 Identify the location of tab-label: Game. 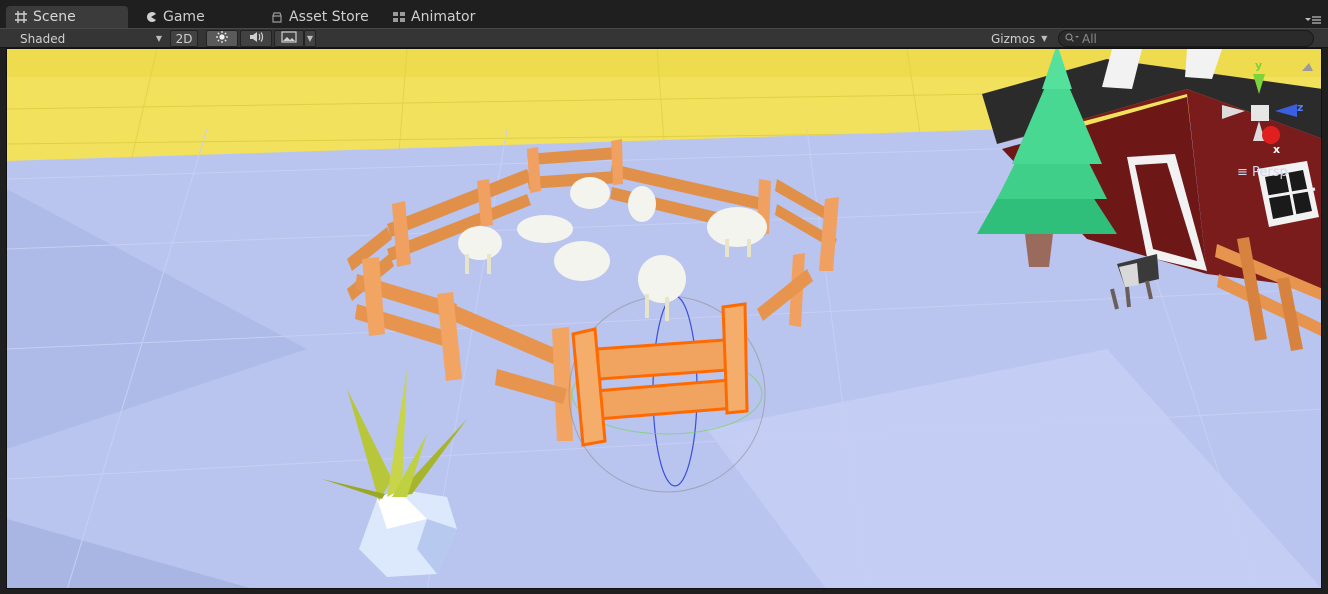
(184, 17).